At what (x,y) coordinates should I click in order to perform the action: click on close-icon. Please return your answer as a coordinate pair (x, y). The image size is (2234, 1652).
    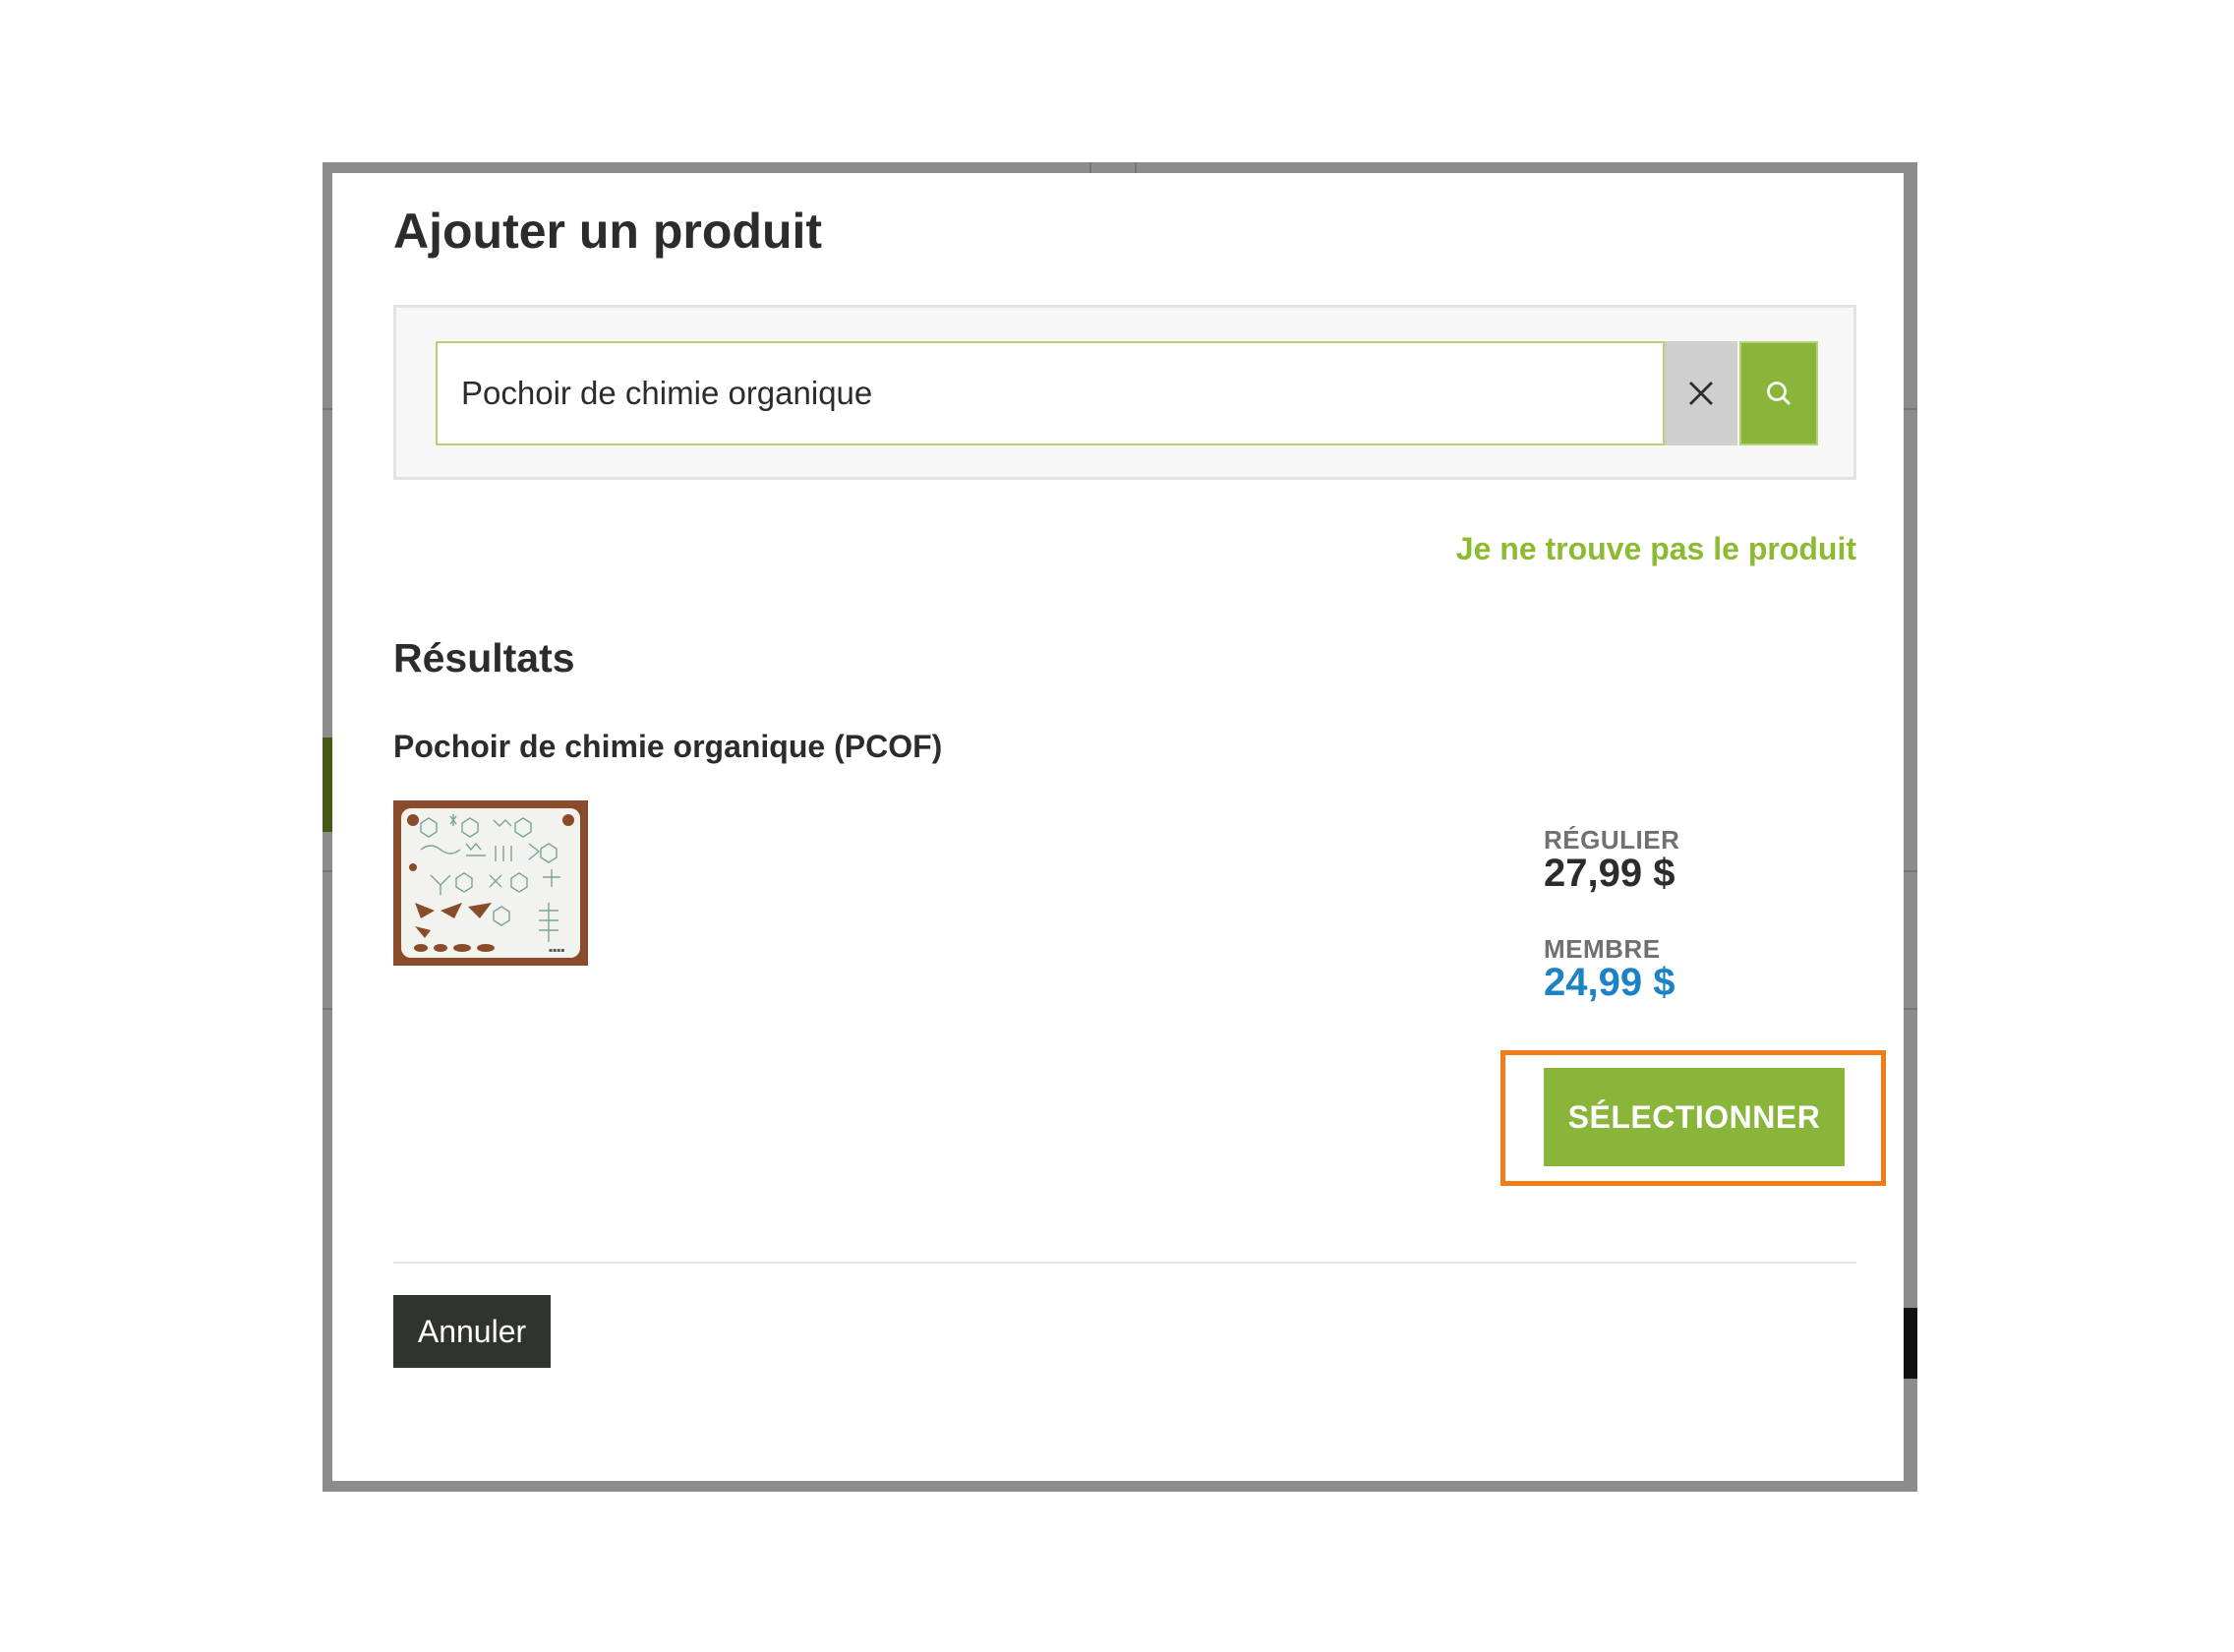
    Looking at the image, I should click on (1701, 393).